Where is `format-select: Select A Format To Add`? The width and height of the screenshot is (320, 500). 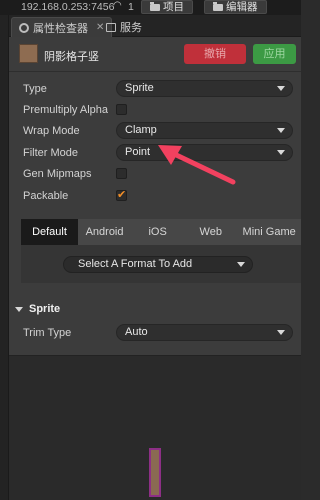
format-select: Select A Format To Add is located at coordinates (158, 264).